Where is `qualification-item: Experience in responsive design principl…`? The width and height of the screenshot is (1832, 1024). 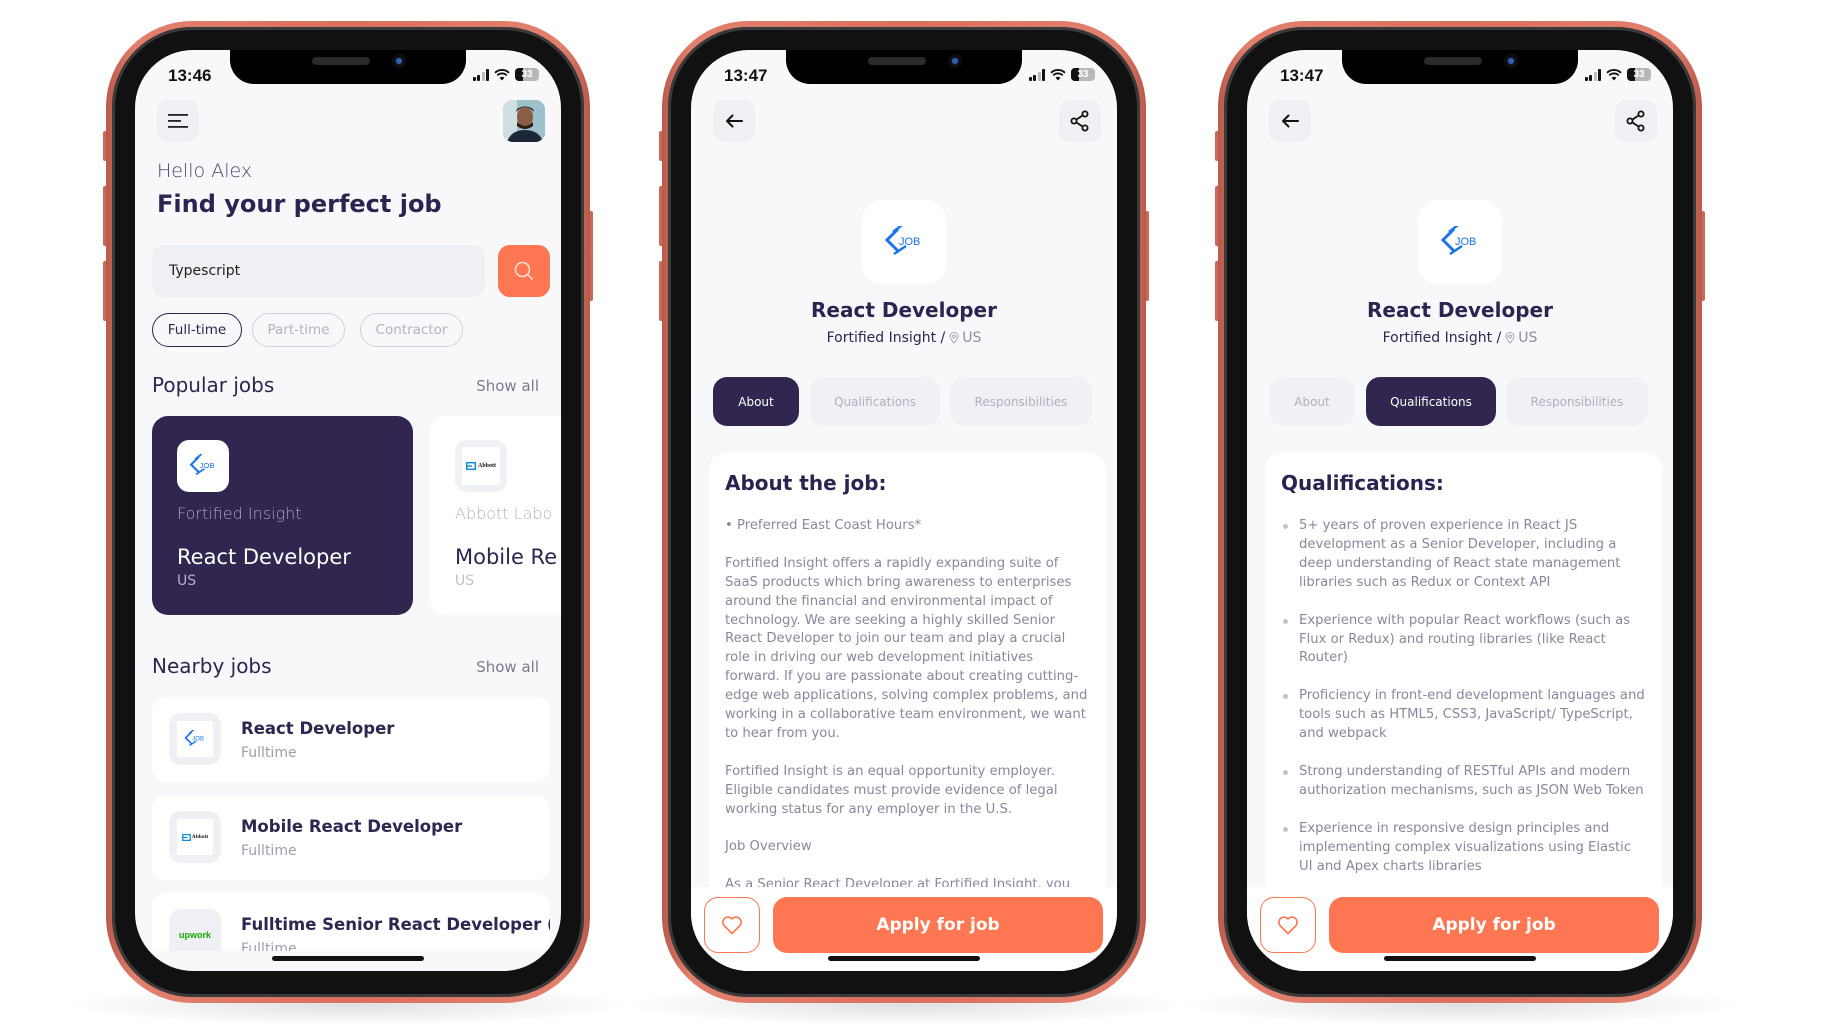 qualification-item: Experience in responsive design principl… is located at coordinates (1463, 848).